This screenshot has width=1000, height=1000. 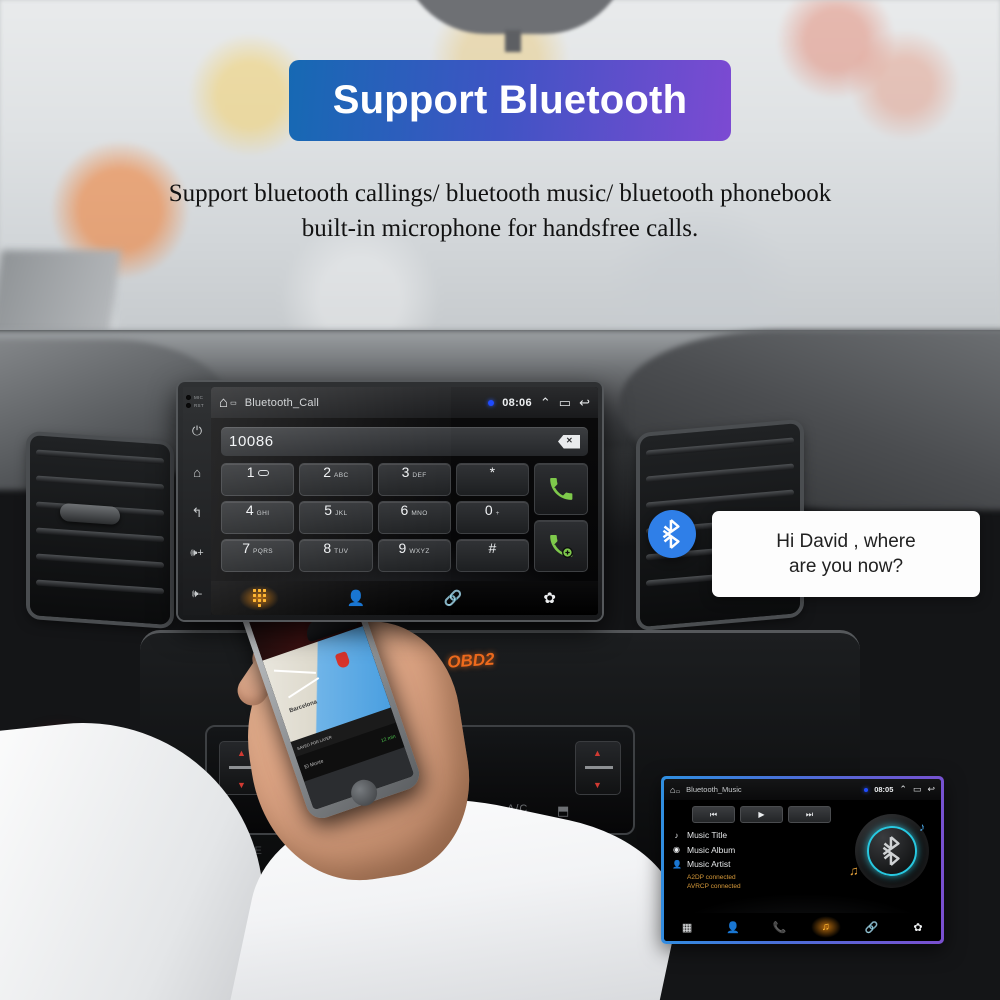 What do you see at coordinates (197, 472) in the screenshot?
I see `home-icon: ⌂` at bounding box center [197, 472].